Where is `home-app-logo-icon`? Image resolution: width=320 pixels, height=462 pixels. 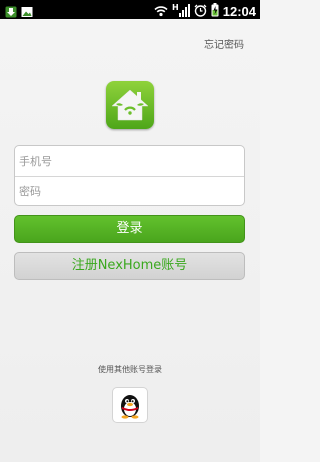
home-app-logo-icon is located at coordinates (130, 105).